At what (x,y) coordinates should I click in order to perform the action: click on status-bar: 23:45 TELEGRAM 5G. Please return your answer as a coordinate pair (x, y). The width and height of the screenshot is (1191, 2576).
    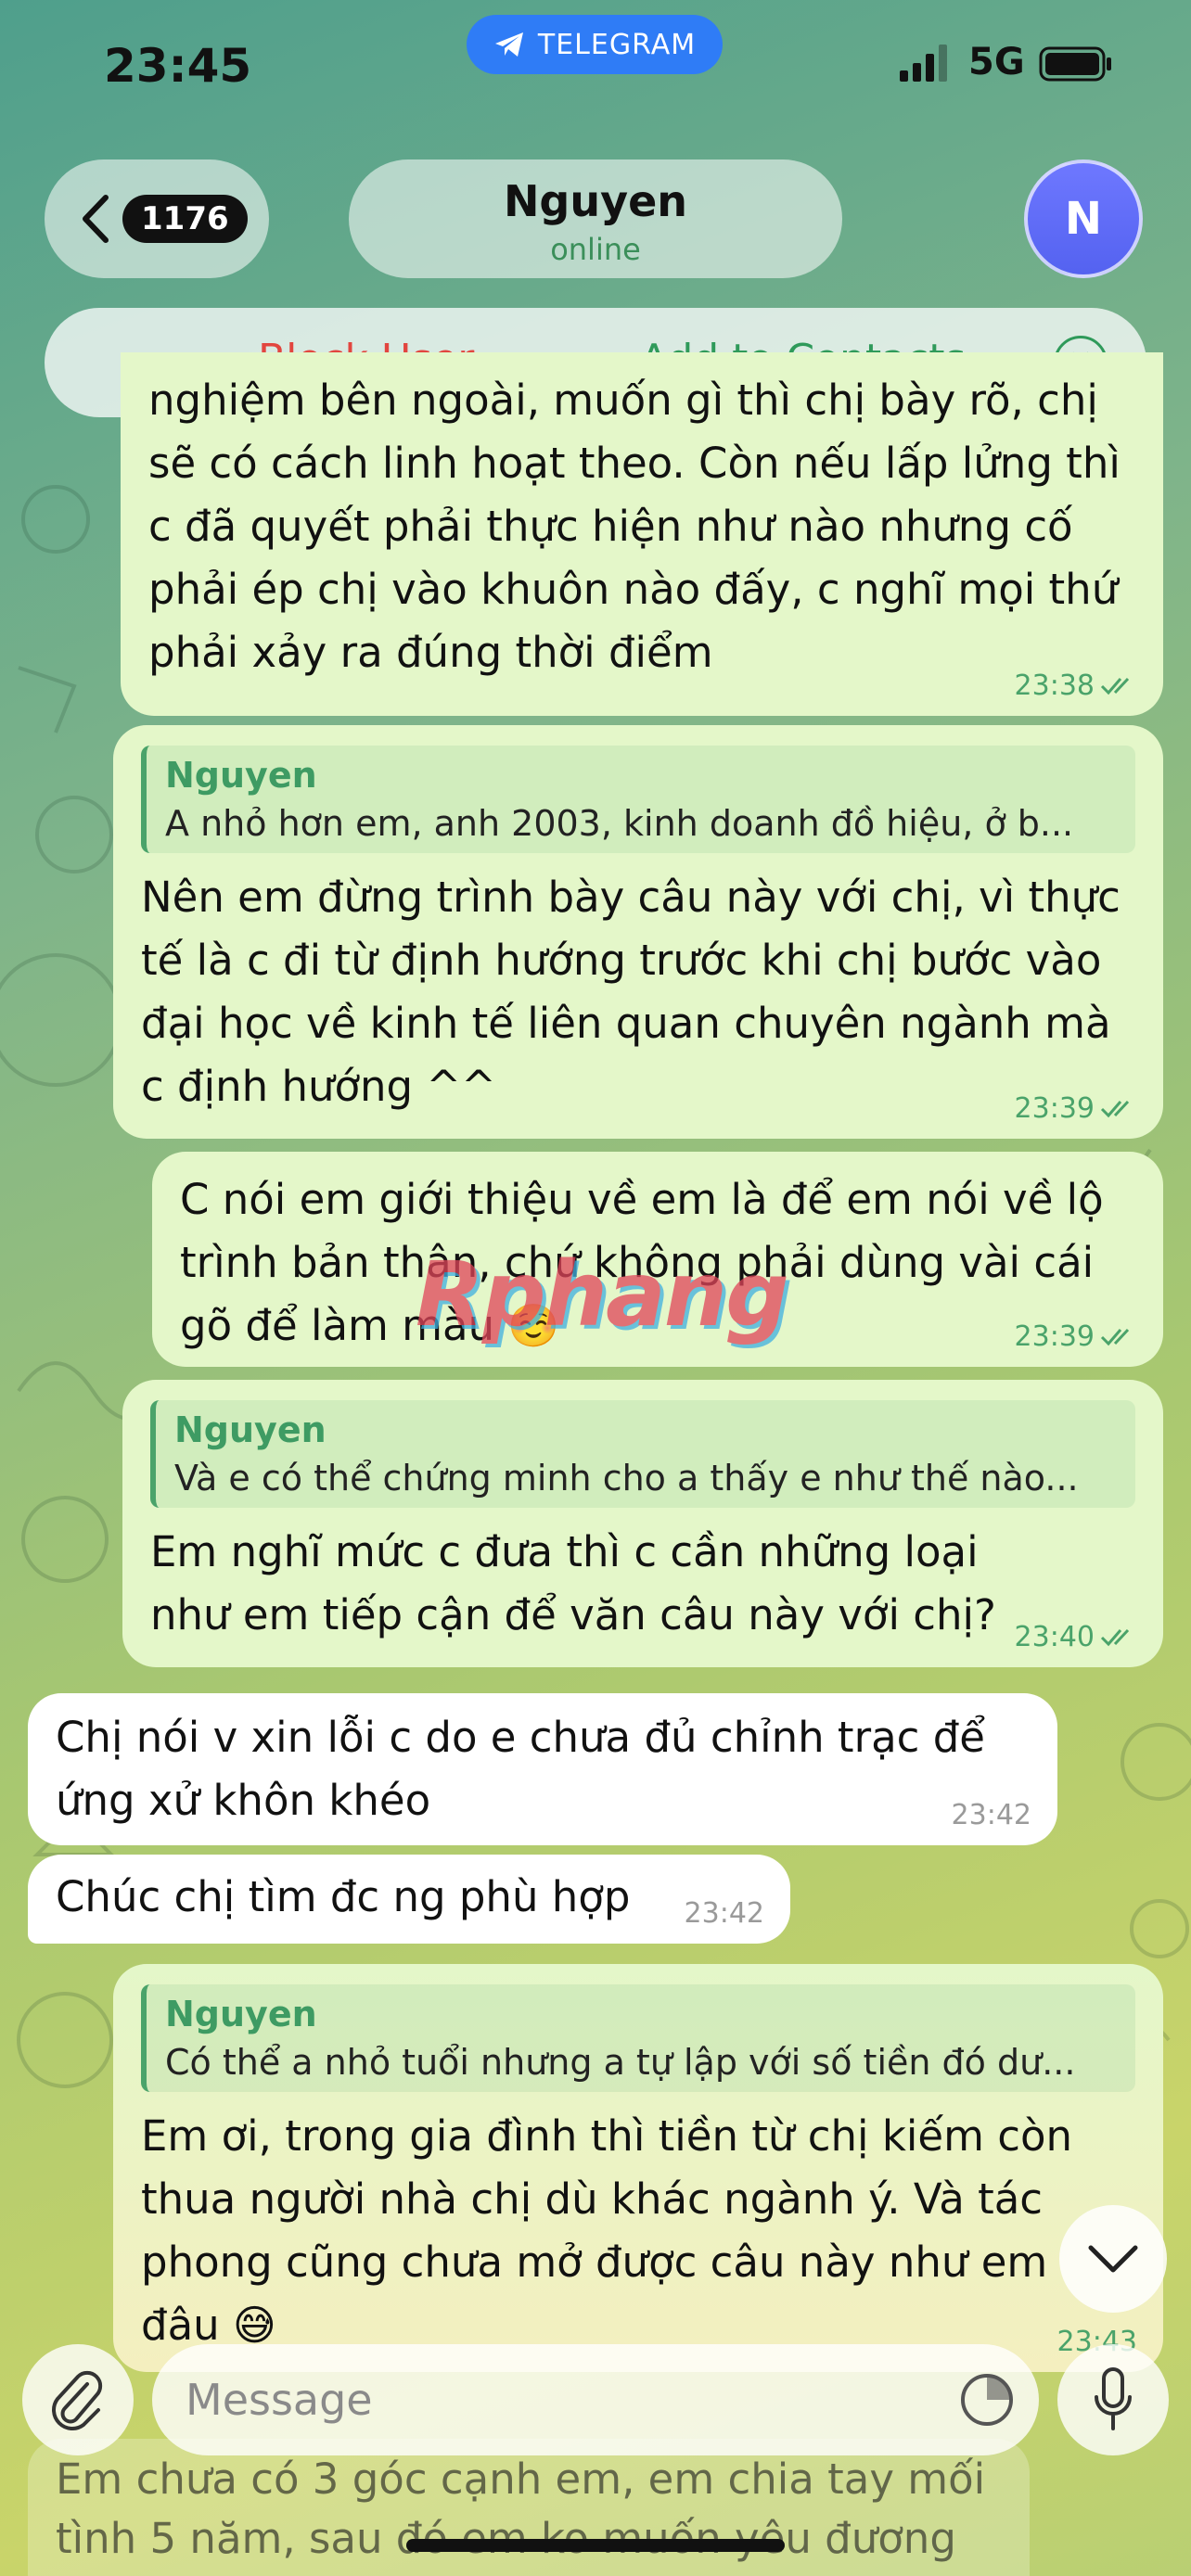
    Looking at the image, I should click on (595, 69).